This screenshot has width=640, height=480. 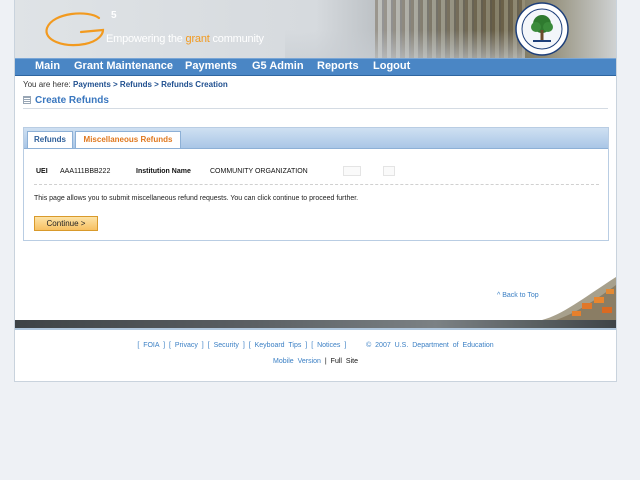 I want to click on tab-refunds: Refunds, so click(x=50, y=139).